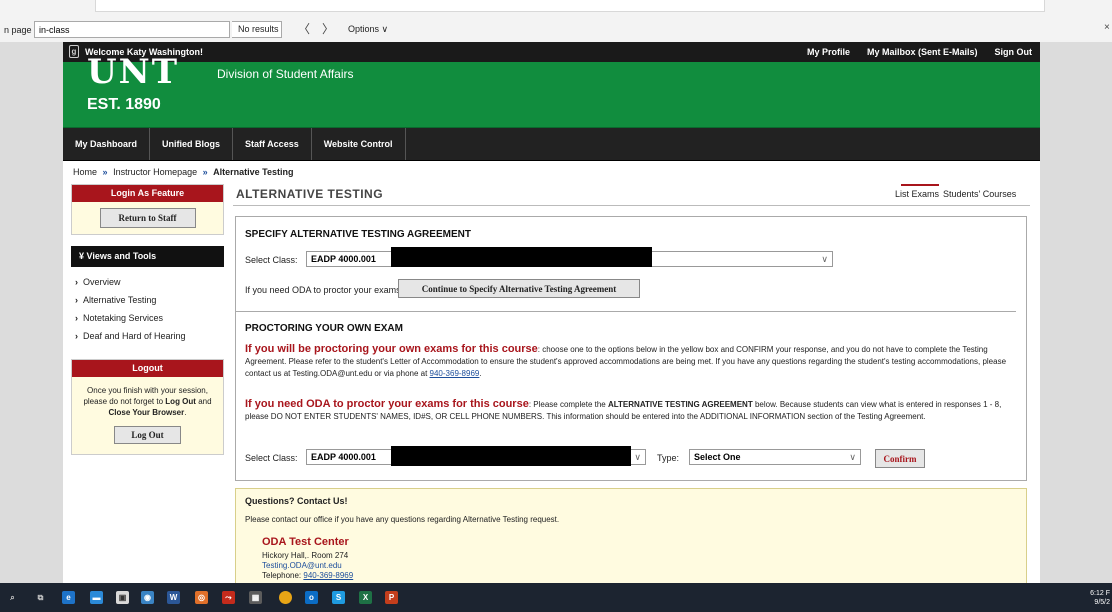  What do you see at coordinates (147, 256) in the screenshot?
I see `views-tools-title: ¥ Views and Tools` at bounding box center [147, 256].